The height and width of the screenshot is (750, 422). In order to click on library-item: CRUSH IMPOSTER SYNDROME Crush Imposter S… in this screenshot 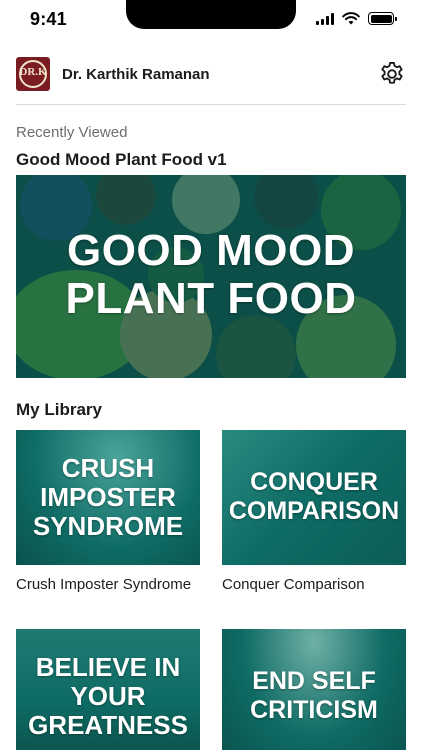, I will do `click(108, 513)`.